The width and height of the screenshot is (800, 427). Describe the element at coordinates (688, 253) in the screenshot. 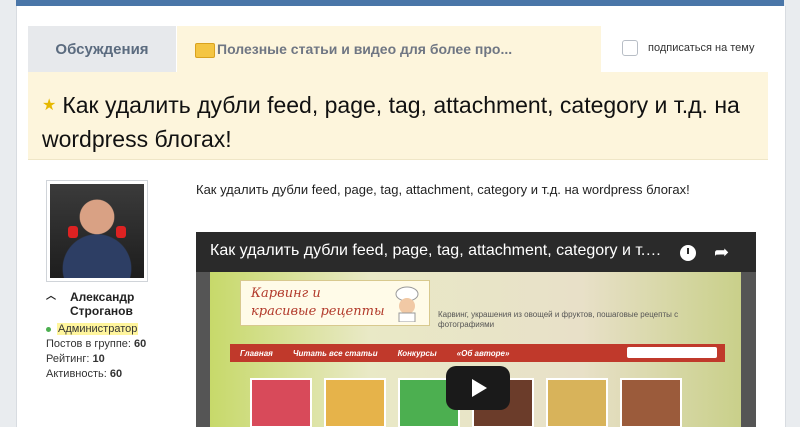

I see `watch-later-icon` at that location.